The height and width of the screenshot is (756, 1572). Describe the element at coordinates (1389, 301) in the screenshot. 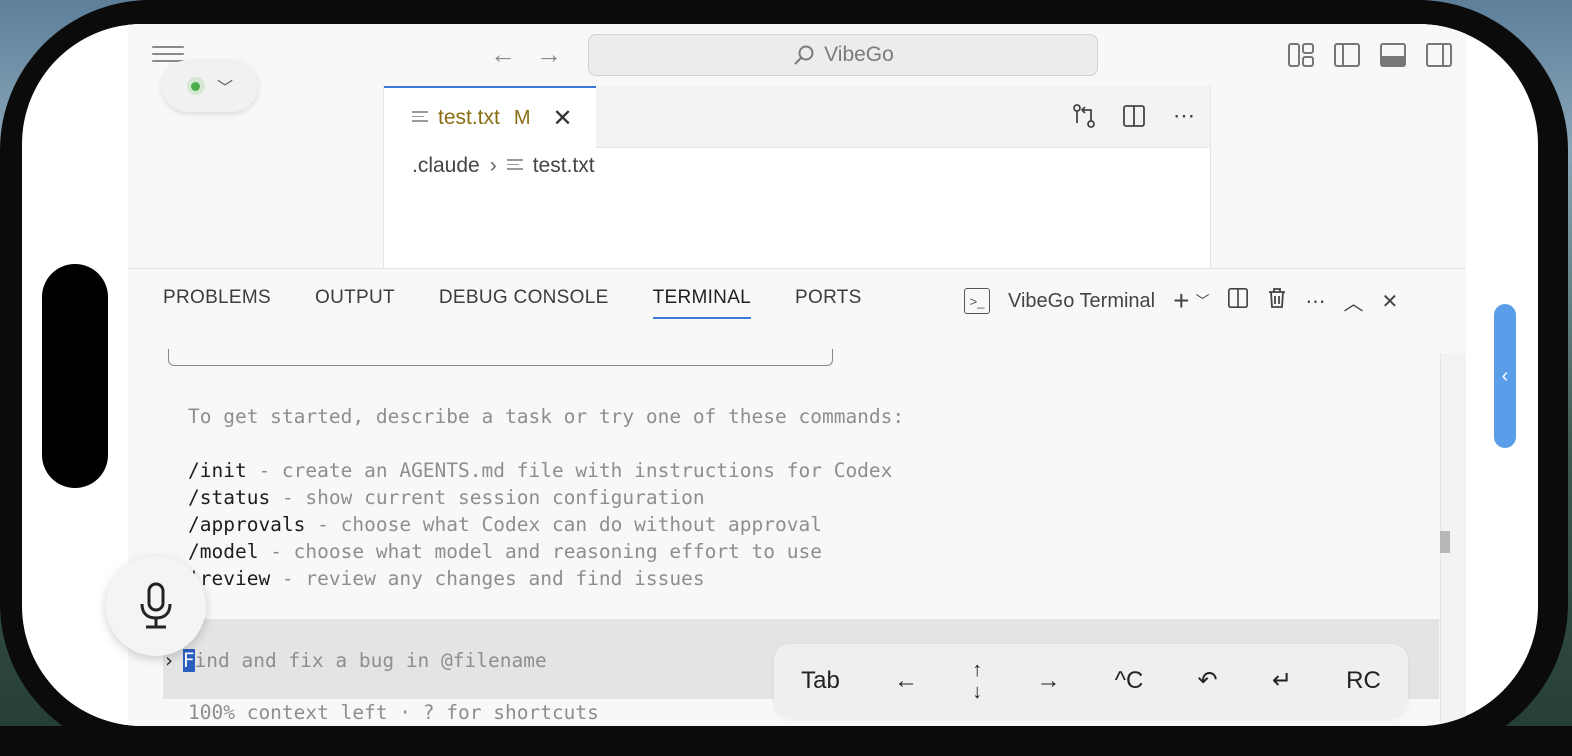

I see `close-panel-icon: ✕` at that location.